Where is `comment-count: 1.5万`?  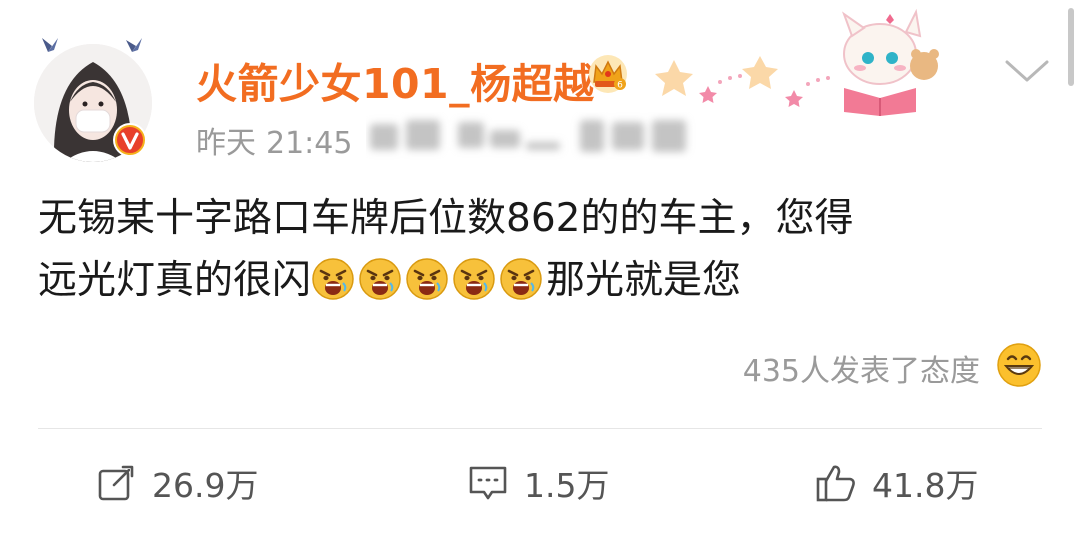 comment-count: 1.5万 is located at coordinates (567, 485).